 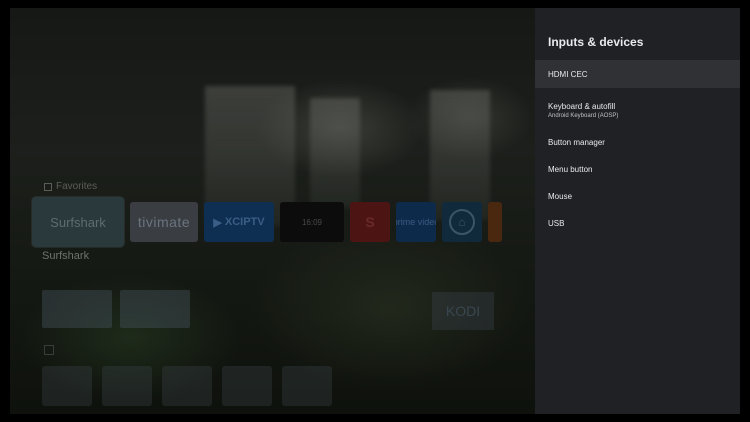 I want to click on menu-item-button-manager: Button manager, so click(x=637, y=142).